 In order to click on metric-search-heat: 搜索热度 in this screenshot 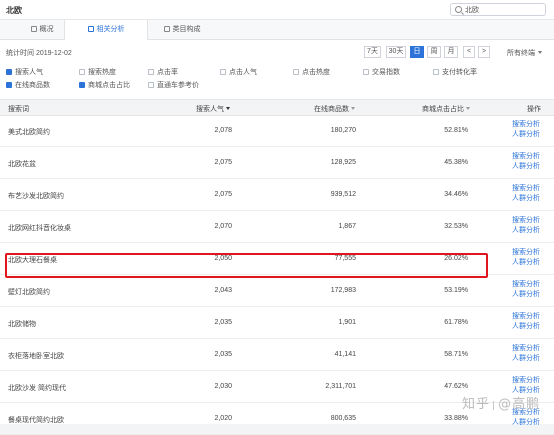, I will do `click(97, 73)`.